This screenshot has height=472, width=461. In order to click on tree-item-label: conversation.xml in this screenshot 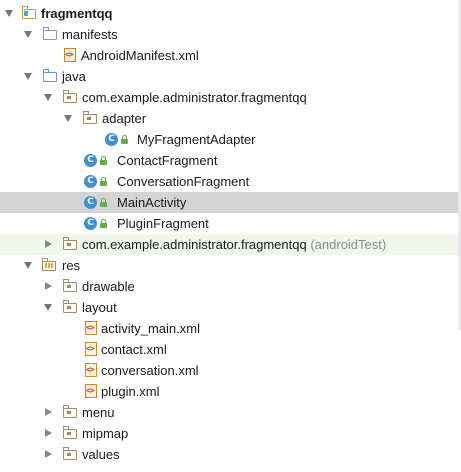, I will do `click(150, 370)`.